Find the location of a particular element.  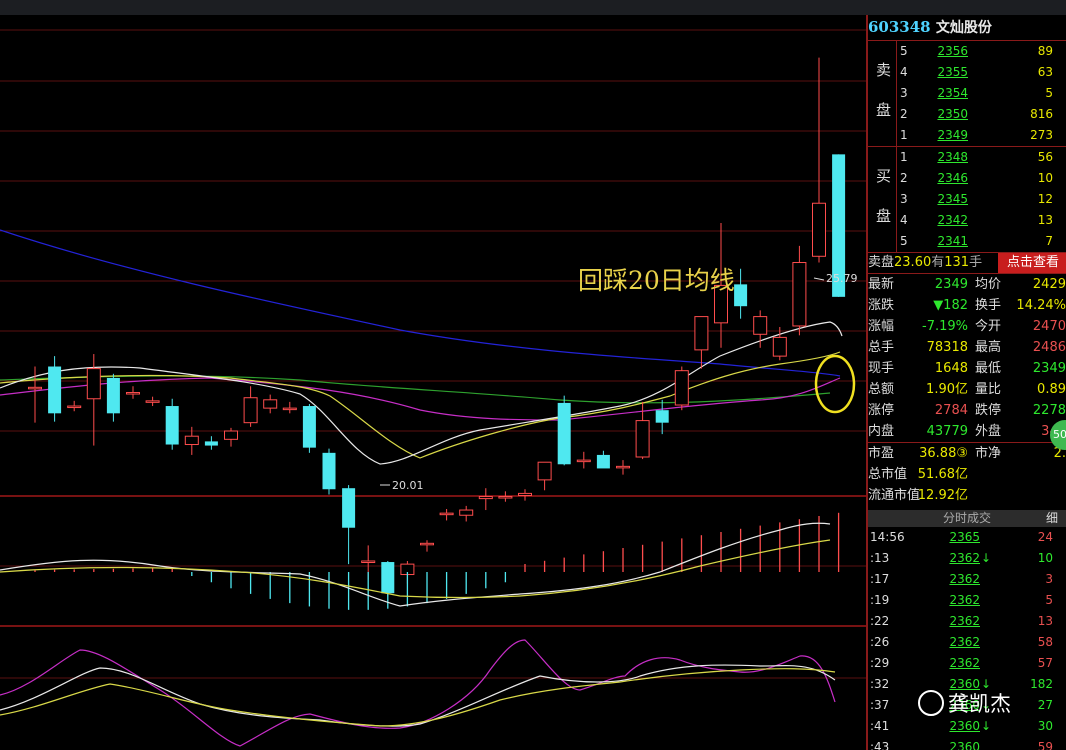

bids-row: 3 2345 12 is located at coordinates (967, 199).